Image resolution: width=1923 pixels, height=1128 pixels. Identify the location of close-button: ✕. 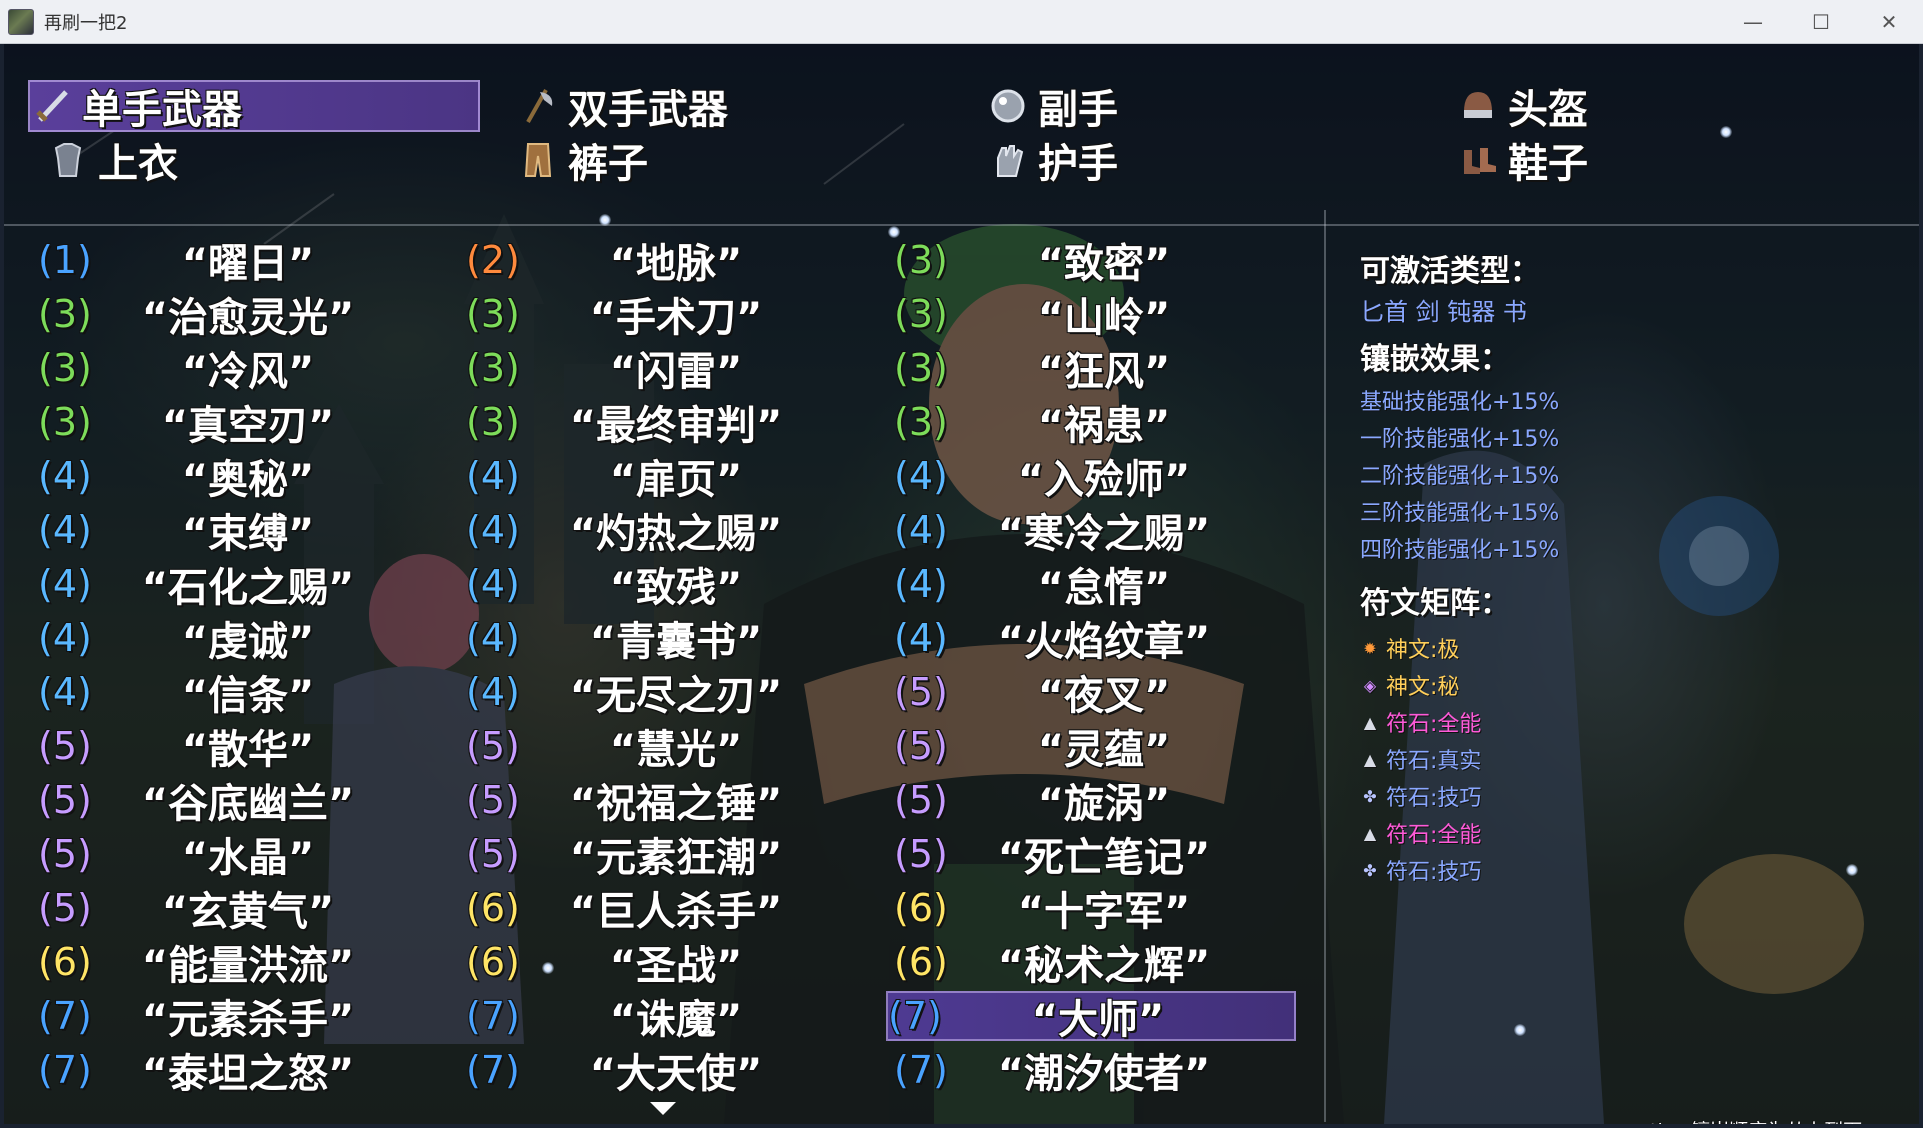
(1889, 22).